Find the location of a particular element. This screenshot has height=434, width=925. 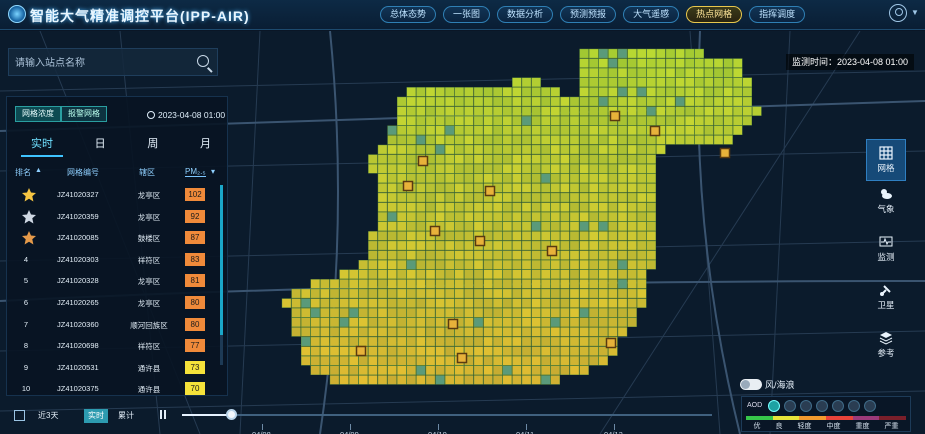

nav-tab: 预测预报 is located at coordinates (588, 14).